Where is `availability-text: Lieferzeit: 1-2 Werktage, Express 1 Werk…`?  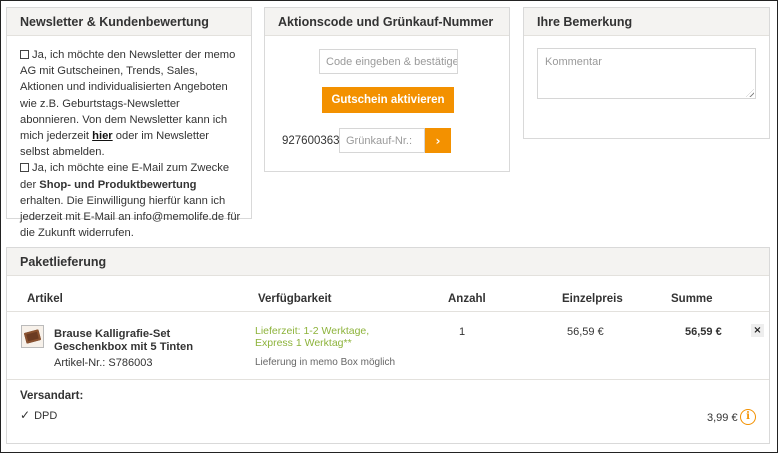 availability-text: Lieferzeit: 1-2 Werktage, Express 1 Werk… is located at coordinates (312, 337).